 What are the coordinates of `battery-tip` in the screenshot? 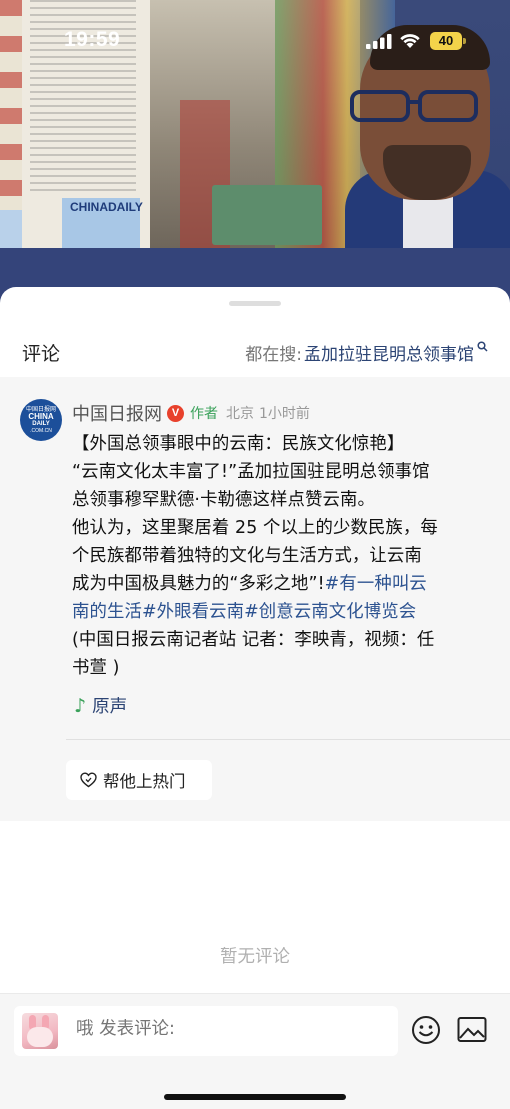 It's located at (464, 41).